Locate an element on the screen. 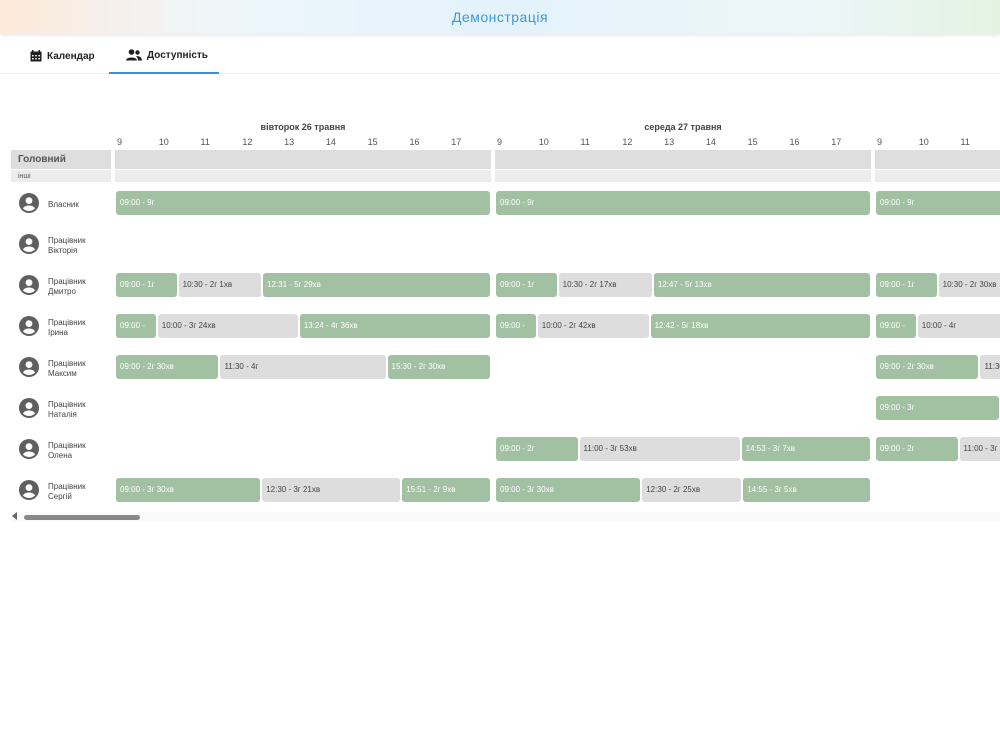  busy-slot: 14:53 - 3г 7хв is located at coordinates (805, 449).